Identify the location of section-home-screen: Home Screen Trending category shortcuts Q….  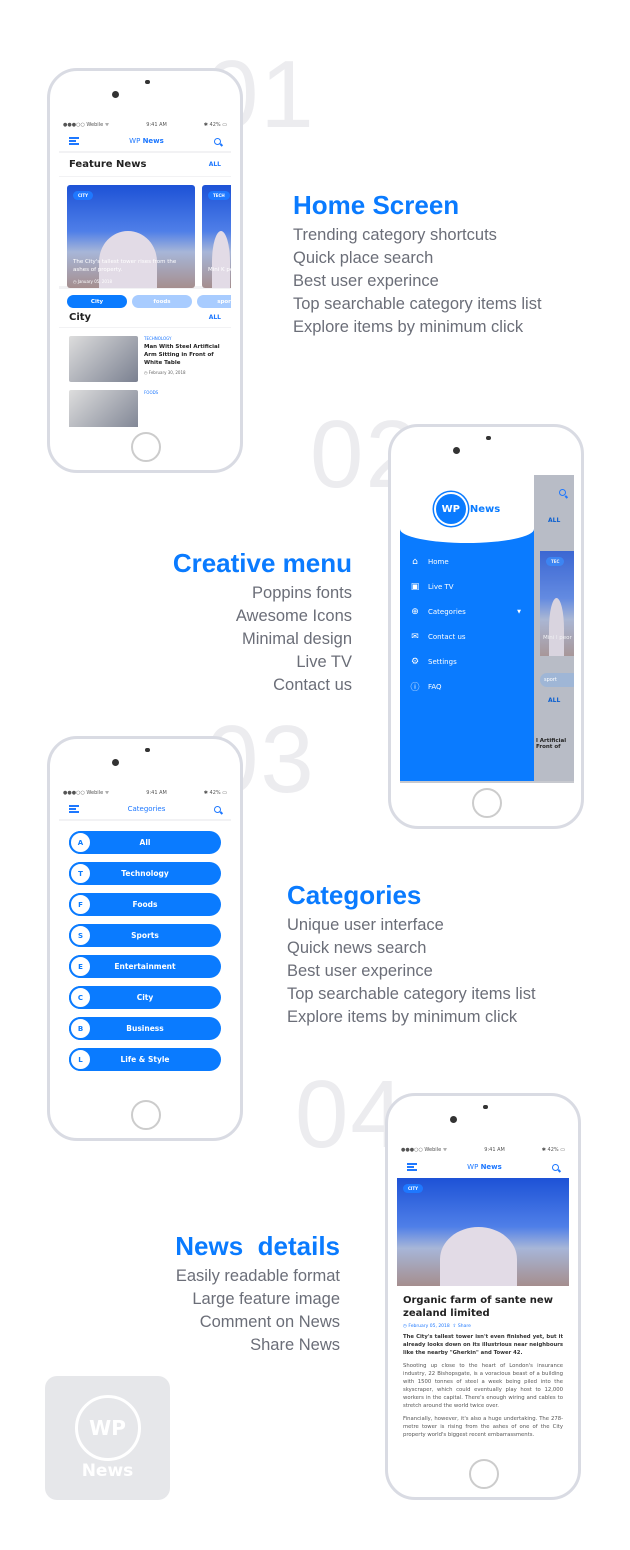
(417, 263).